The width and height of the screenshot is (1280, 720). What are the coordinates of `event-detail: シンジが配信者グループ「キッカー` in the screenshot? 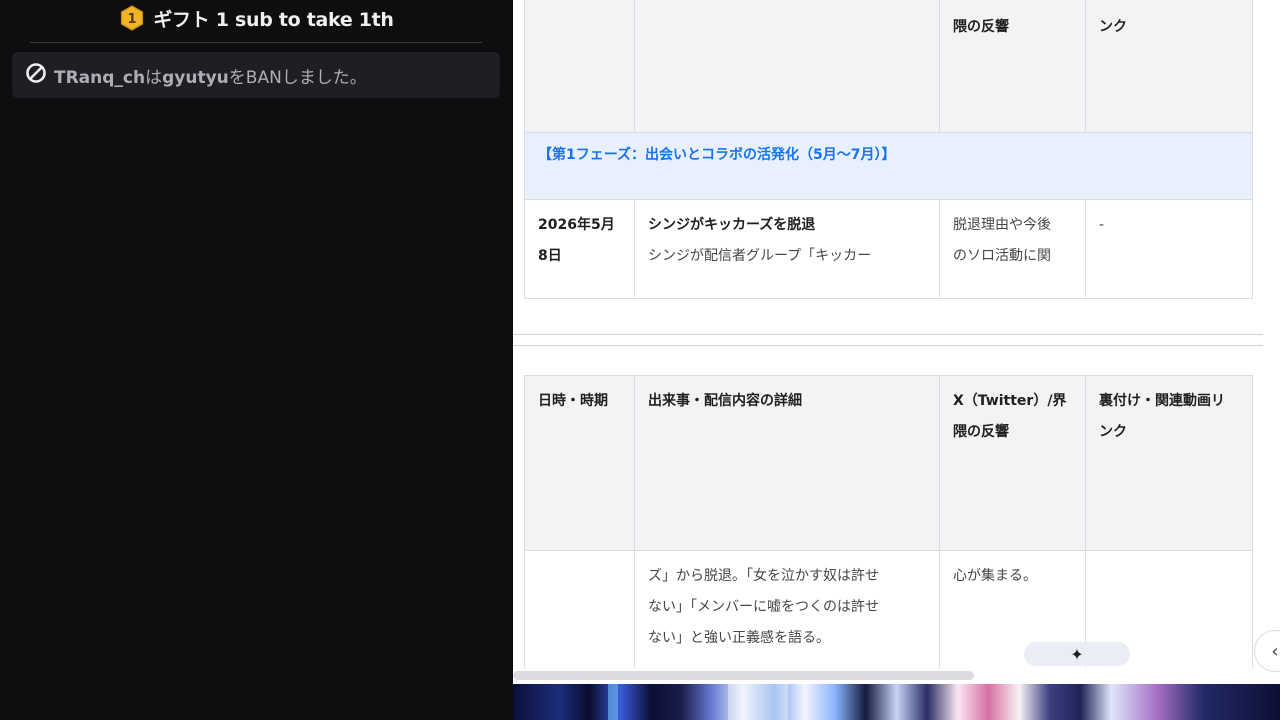 It's located at (760, 256).